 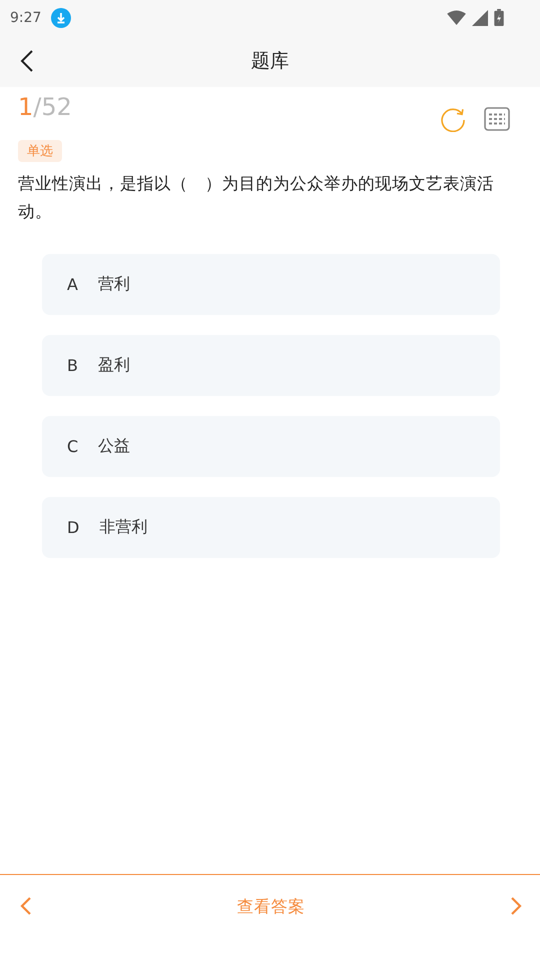 I want to click on answer-option: D 非营利, so click(x=271, y=527).